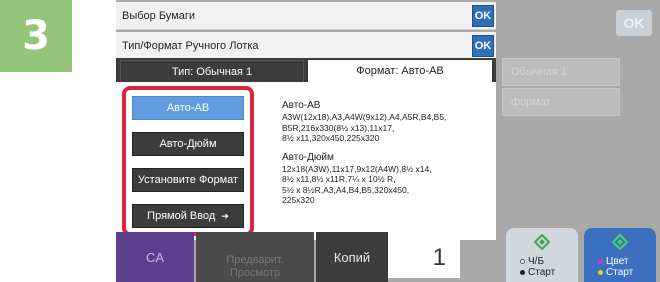  I want to click on tab-type: Тип: Обычная 1, so click(212, 71).